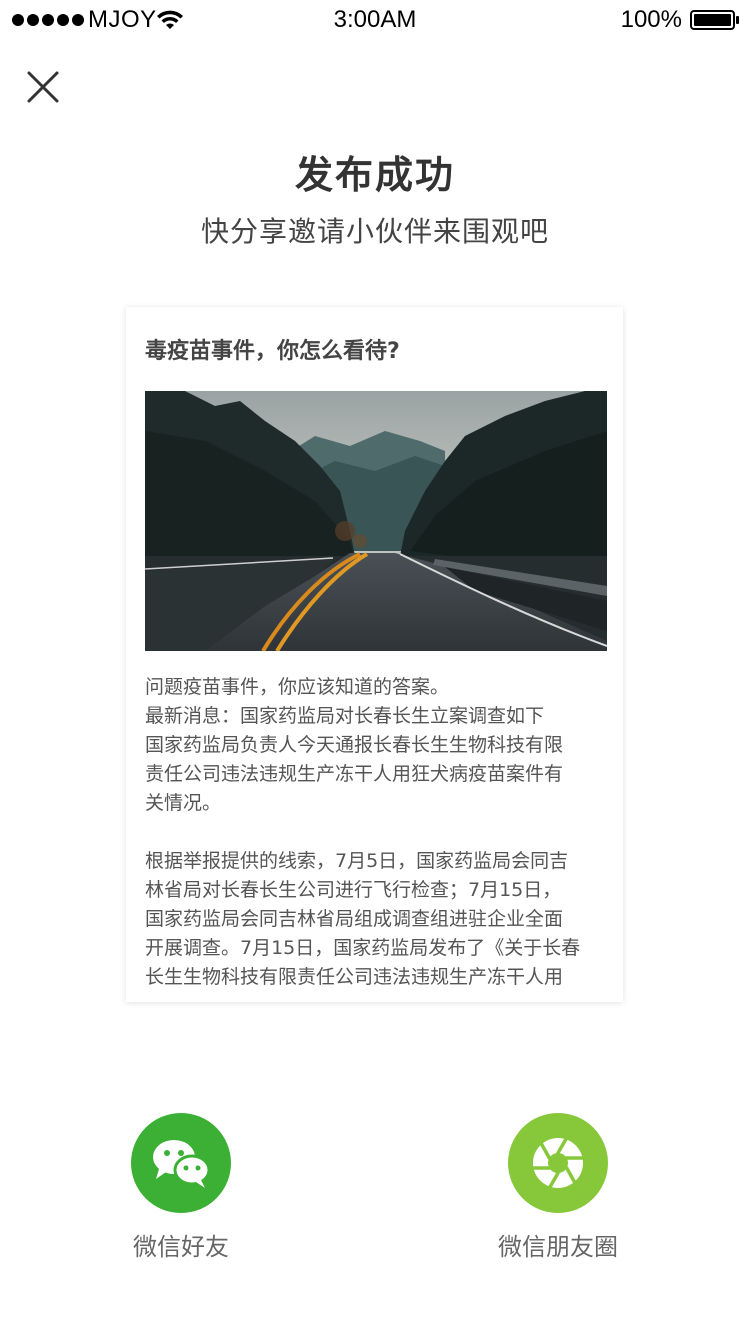  I want to click on excerpt-line: 国家药监局会同吉林省局组成调查组进驻企业全面, so click(354, 919).